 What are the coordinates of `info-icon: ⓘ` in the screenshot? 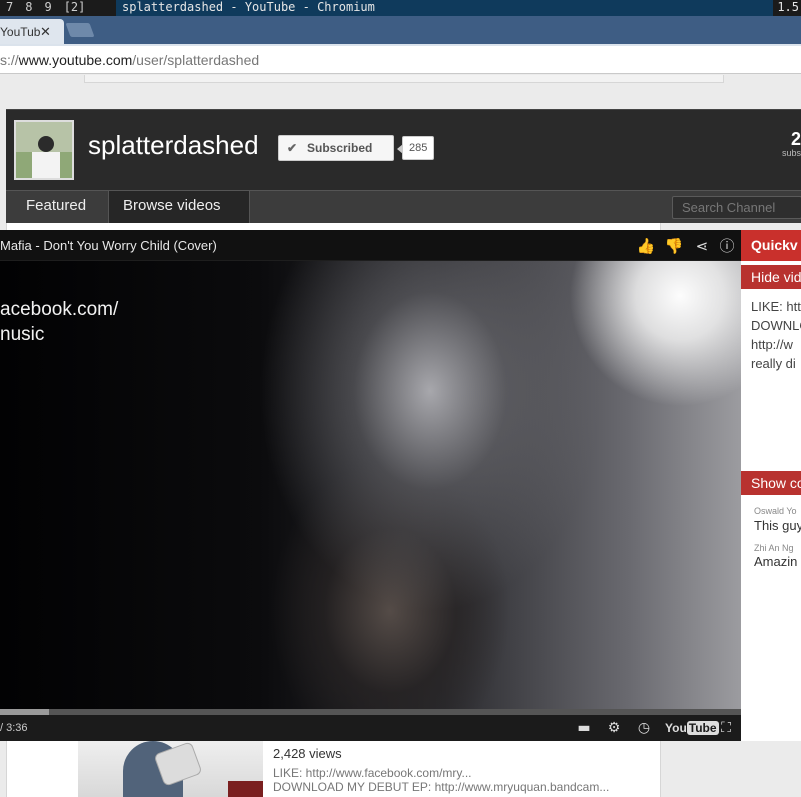 It's located at (727, 246).